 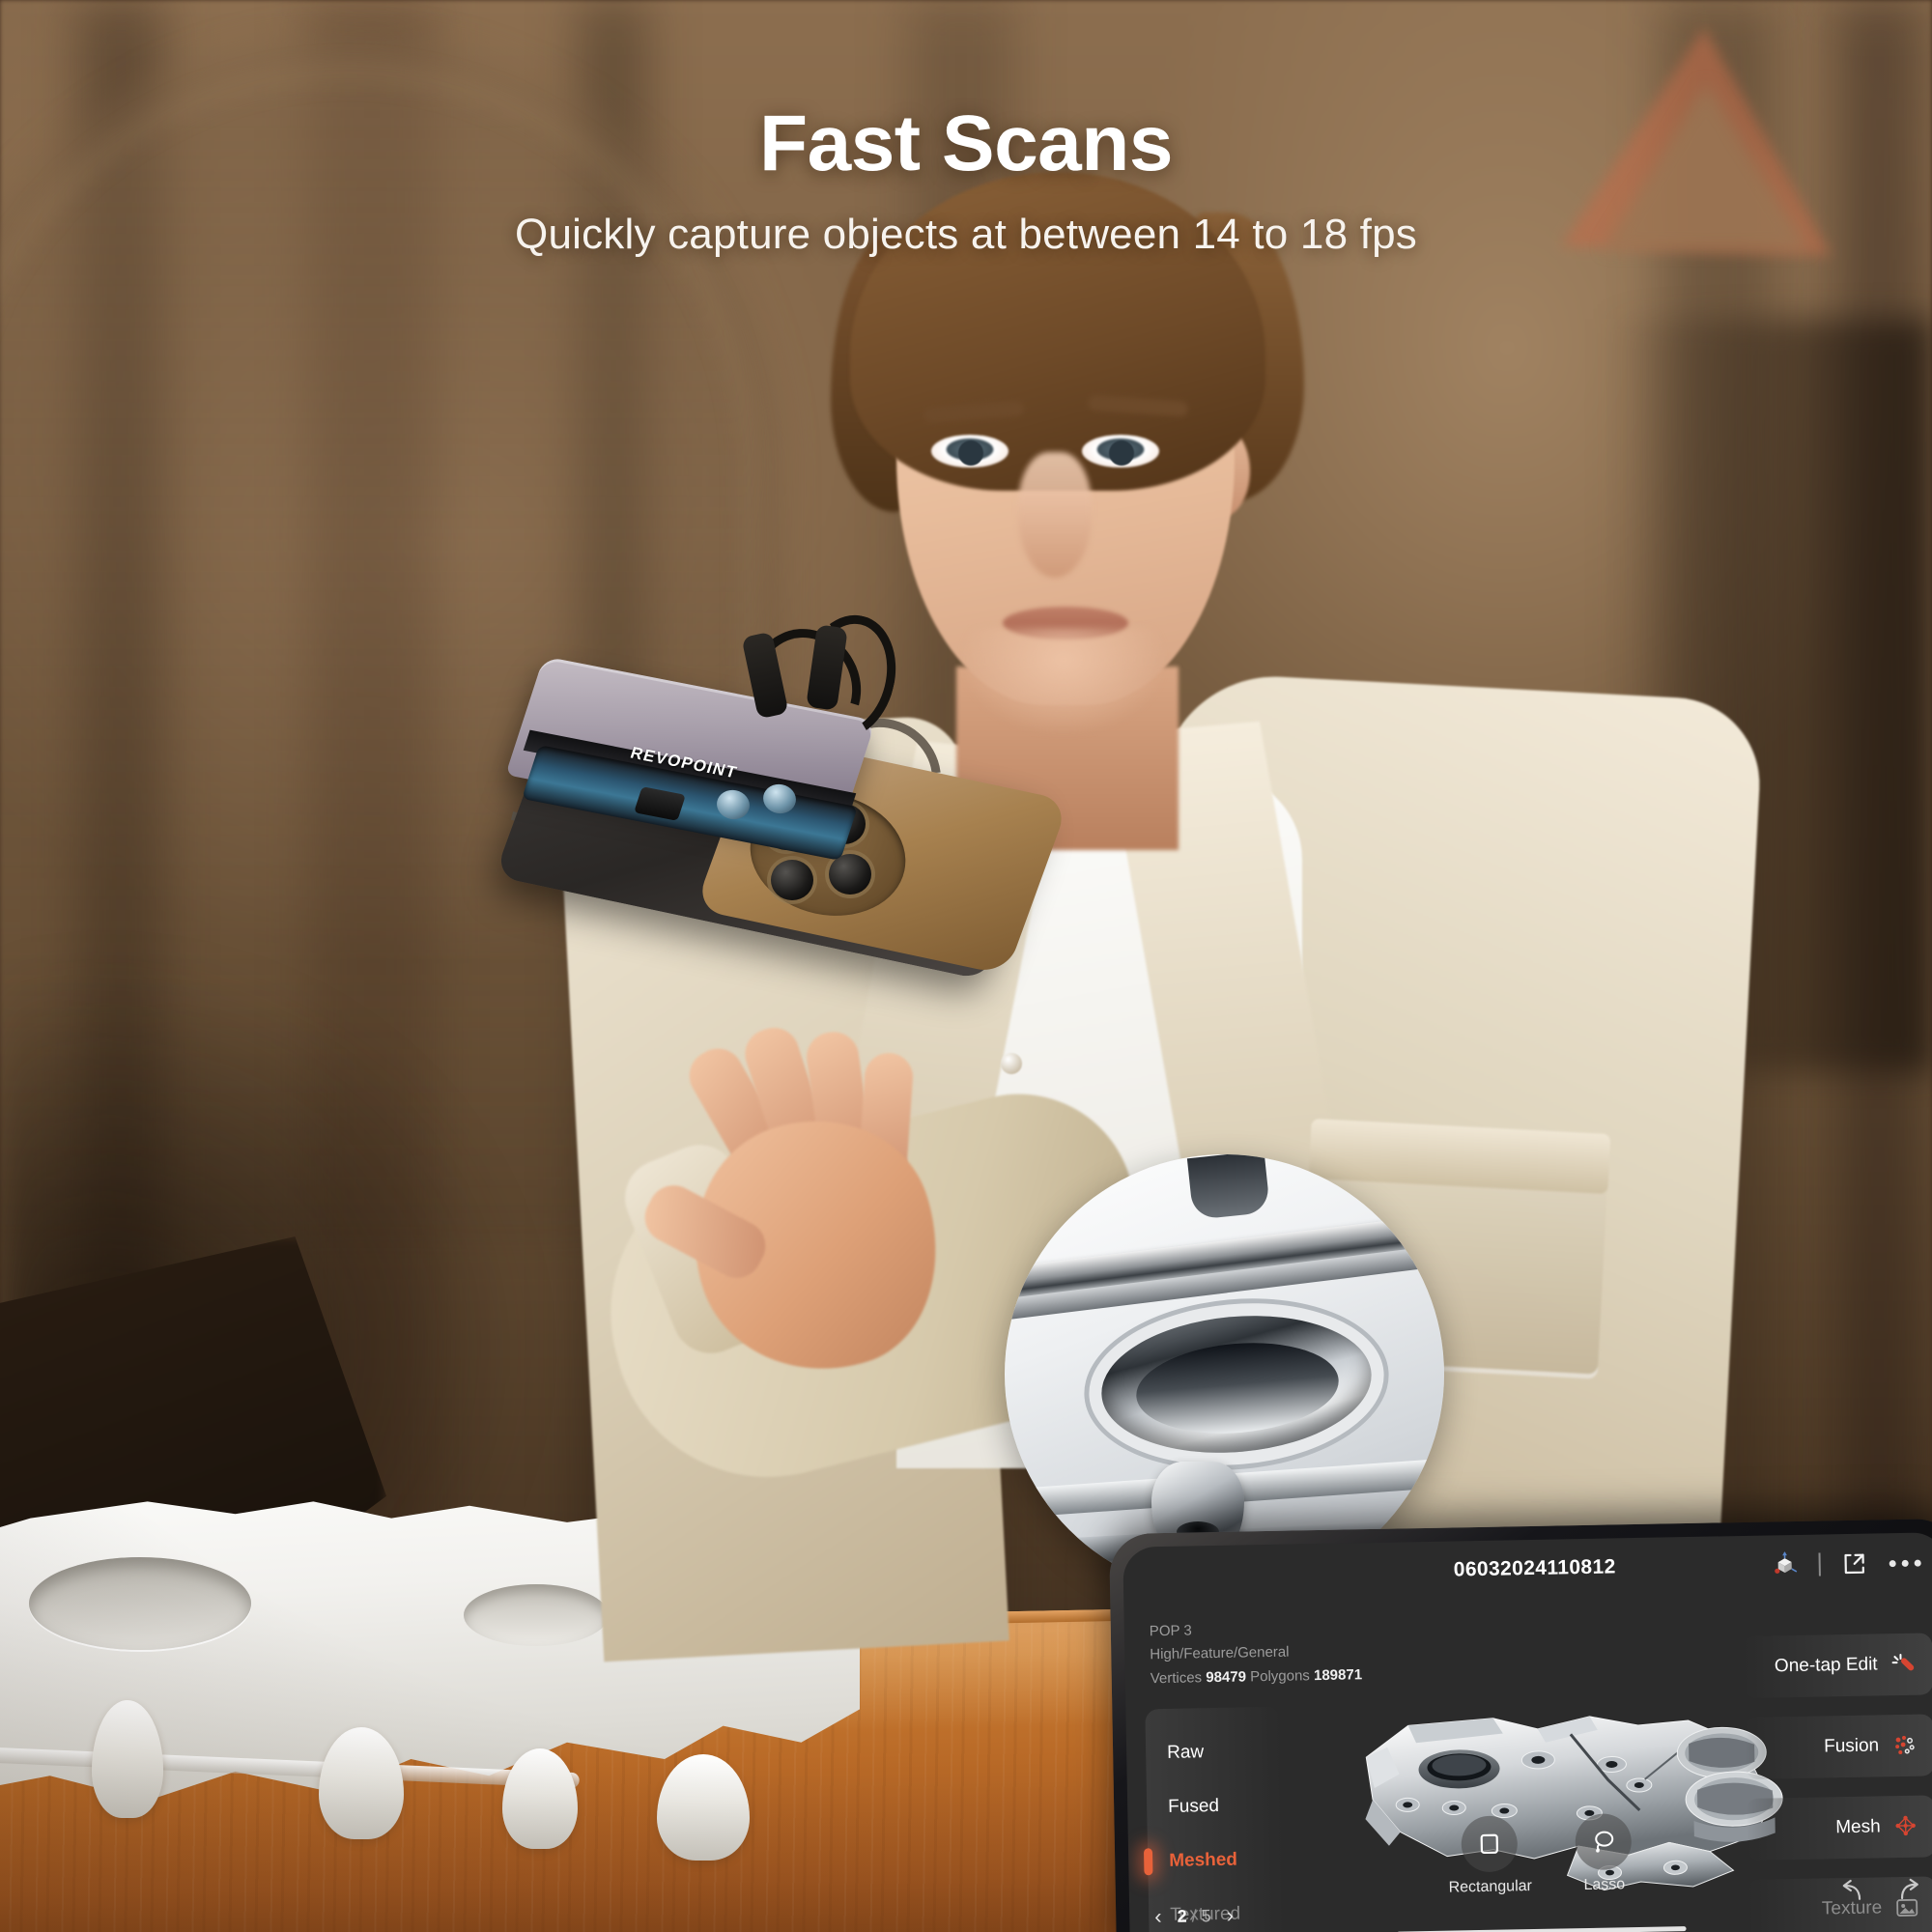 I want to click on mode-item-raw: Raw, so click(x=1214, y=1752).